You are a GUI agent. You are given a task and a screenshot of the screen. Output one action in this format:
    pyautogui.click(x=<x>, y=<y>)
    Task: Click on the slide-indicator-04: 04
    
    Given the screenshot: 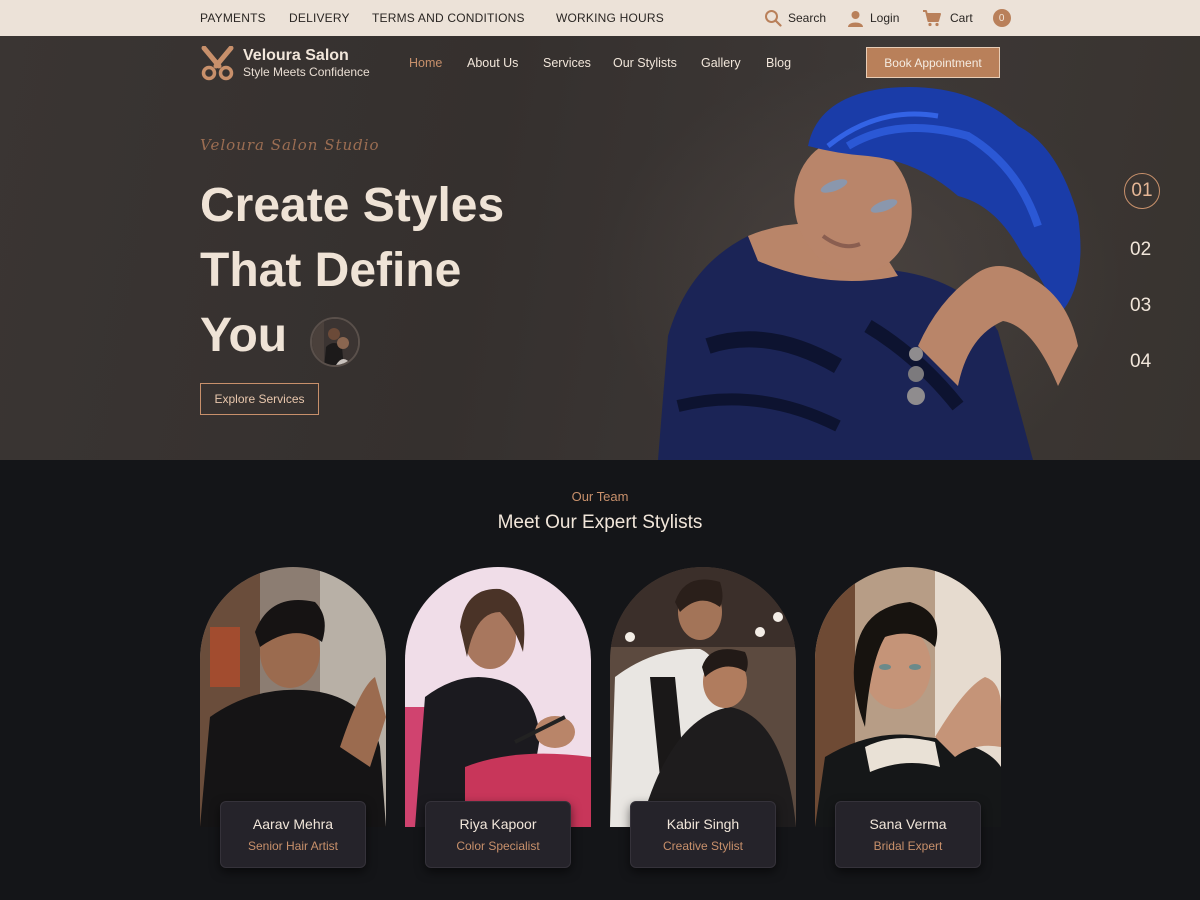 What is the action you would take?
    pyautogui.click(x=1140, y=362)
    